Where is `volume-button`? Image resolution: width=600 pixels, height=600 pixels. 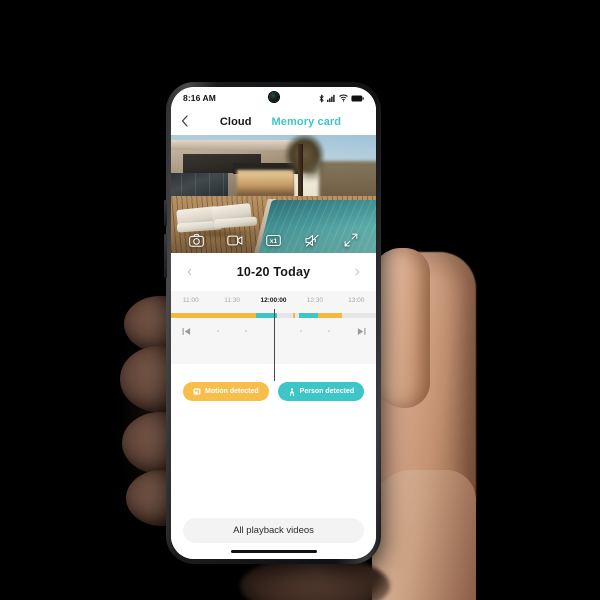
volume-button is located at coordinates (165, 213).